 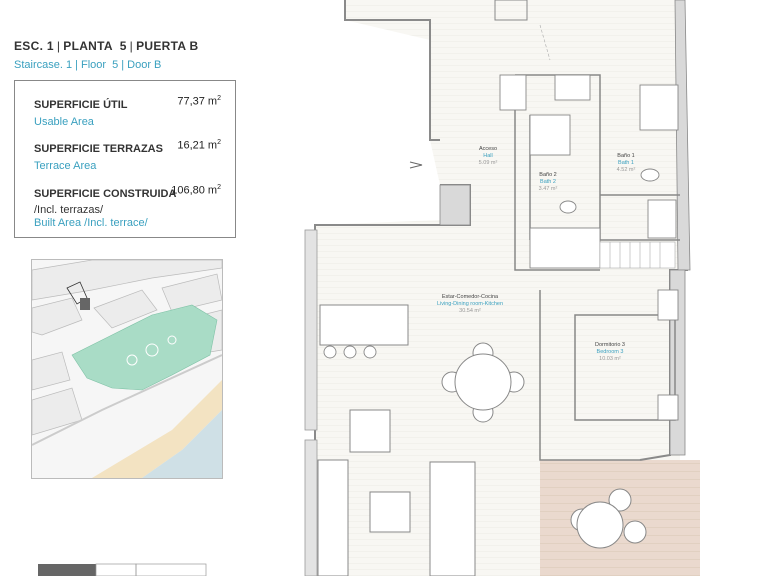 What do you see at coordinates (455, 205) in the screenshot?
I see `column` at bounding box center [455, 205].